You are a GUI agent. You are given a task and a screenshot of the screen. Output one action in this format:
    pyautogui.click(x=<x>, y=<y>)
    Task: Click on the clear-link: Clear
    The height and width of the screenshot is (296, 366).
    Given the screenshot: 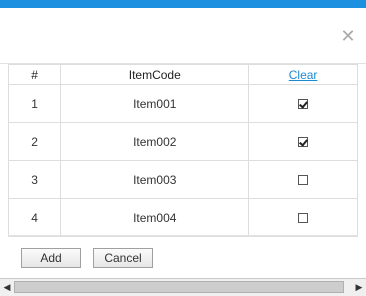 What is the action you would take?
    pyautogui.click(x=303, y=75)
    